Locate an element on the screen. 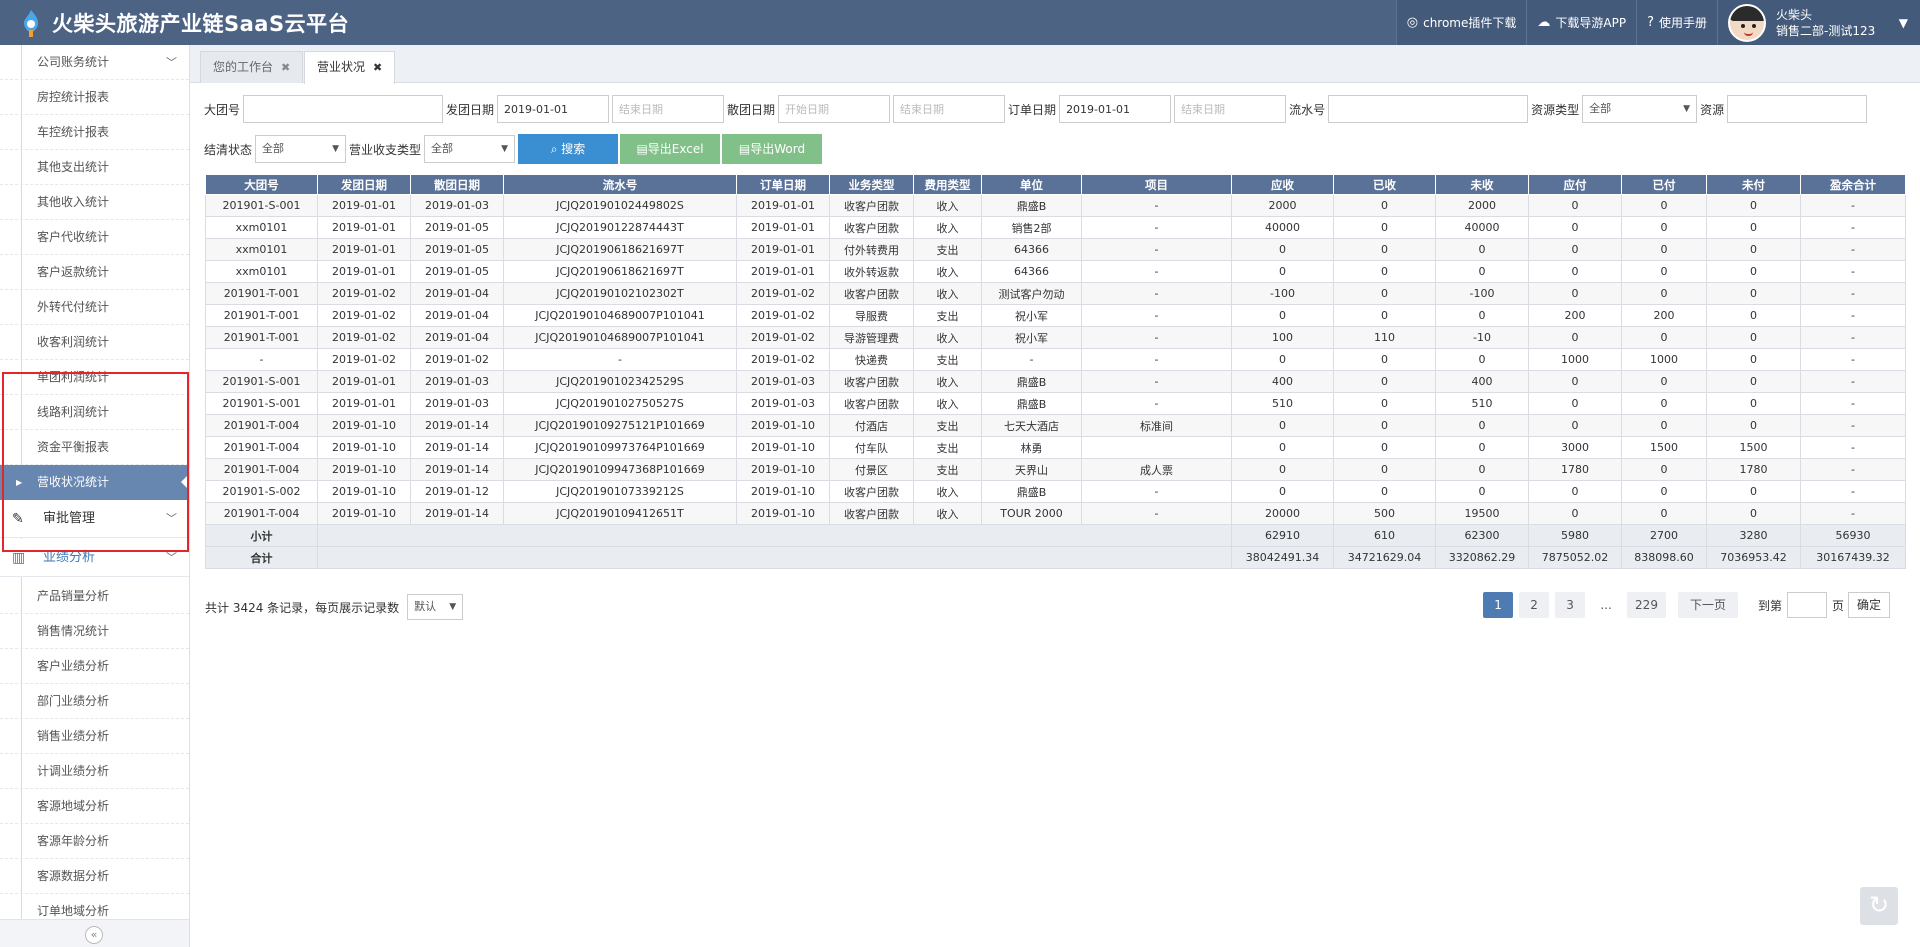 This screenshot has height=947, width=1920. sidebar-group-approval: ✎ 审批管理 ﹀ is located at coordinates (94, 519).